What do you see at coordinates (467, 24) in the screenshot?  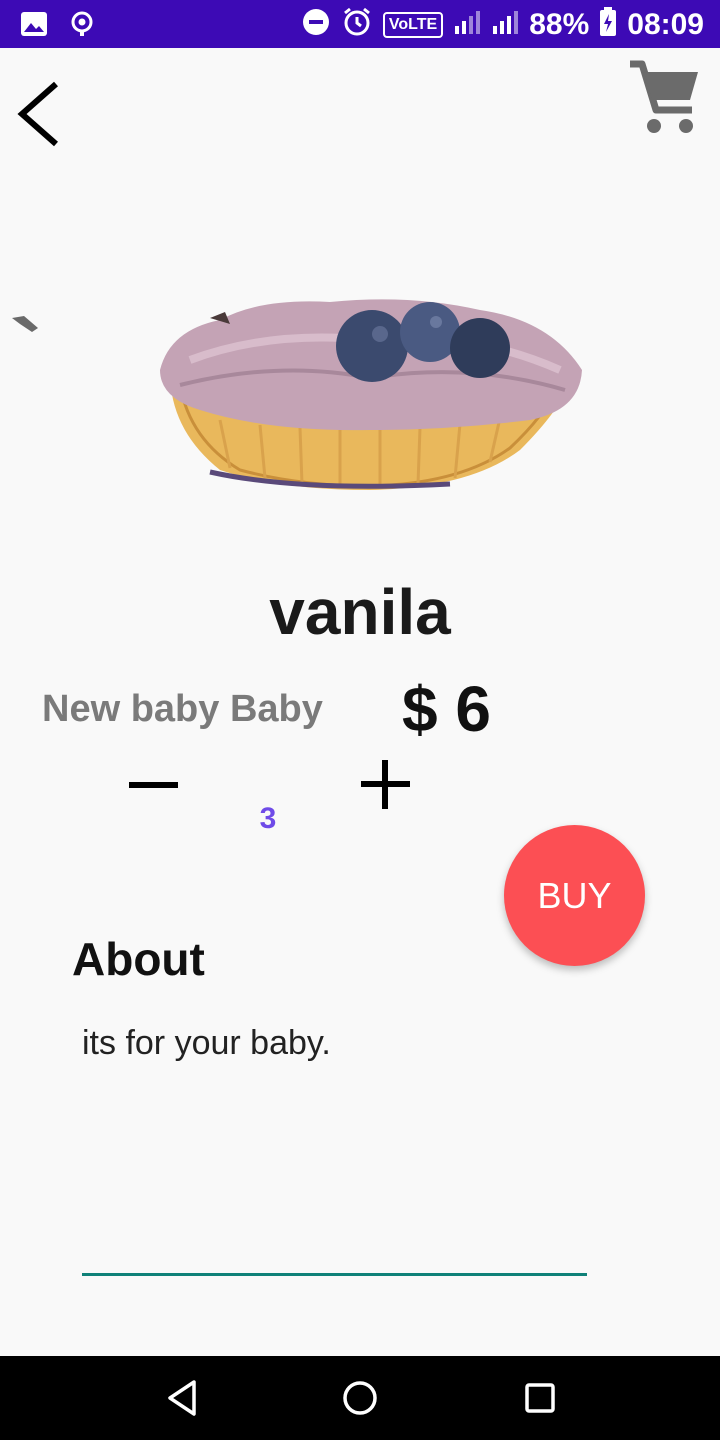 I see `signal-icon` at bounding box center [467, 24].